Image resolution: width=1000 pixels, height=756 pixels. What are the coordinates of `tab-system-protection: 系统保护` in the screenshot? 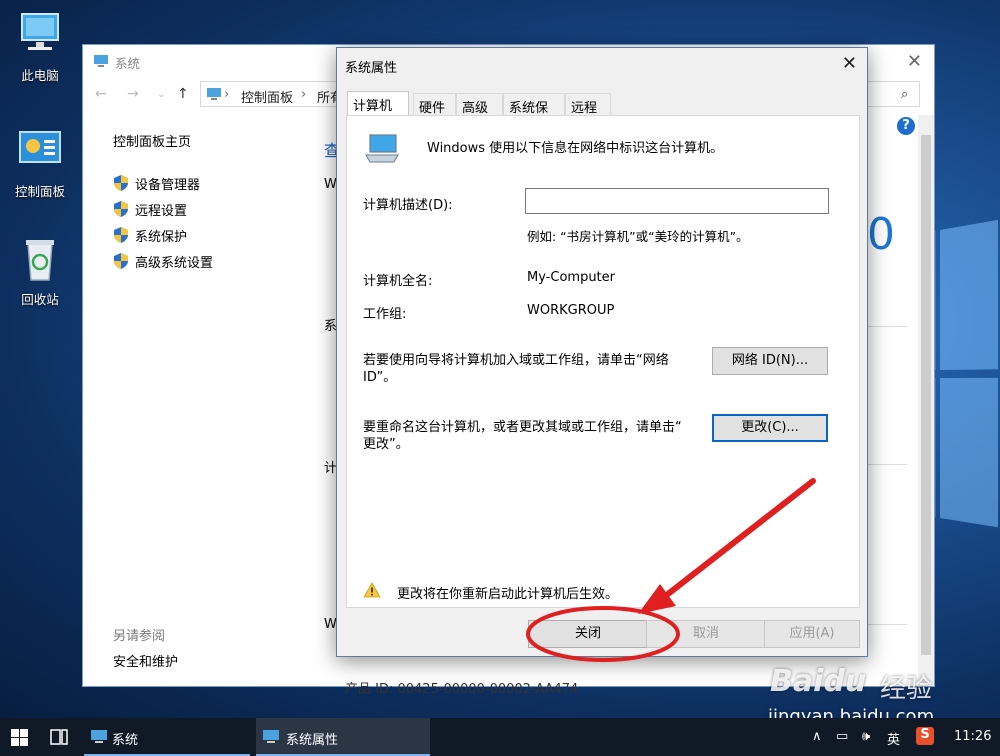 It's located at (534, 114).